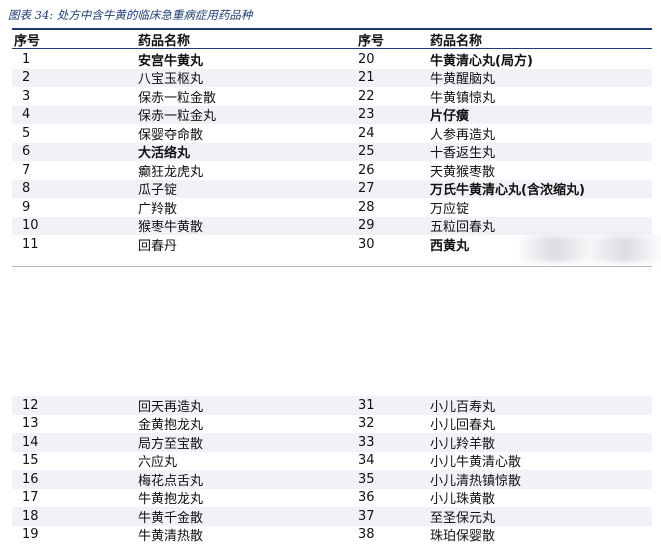 This screenshot has width=661, height=544. Describe the element at coordinates (394, 114) in the screenshot. I see `cell-no-right: 23` at that location.